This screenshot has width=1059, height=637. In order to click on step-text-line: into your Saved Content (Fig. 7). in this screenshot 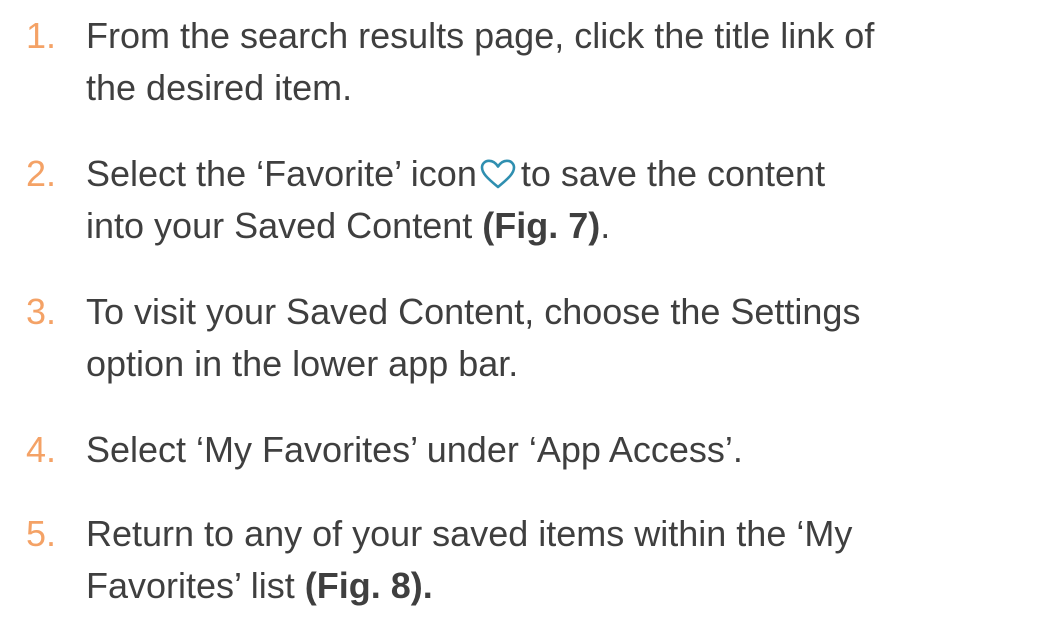, I will do `click(348, 226)`.